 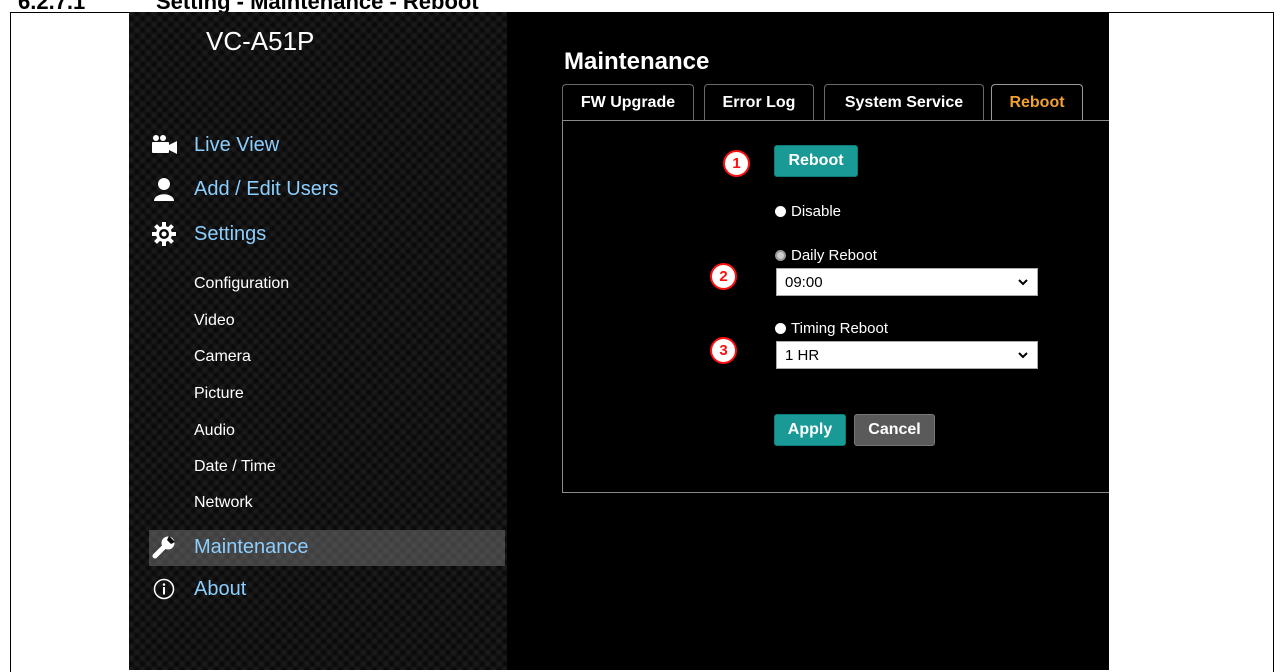 What do you see at coordinates (235, 467) in the screenshot?
I see `sidebar-subitem-date-time: Date / Time` at bounding box center [235, 467].